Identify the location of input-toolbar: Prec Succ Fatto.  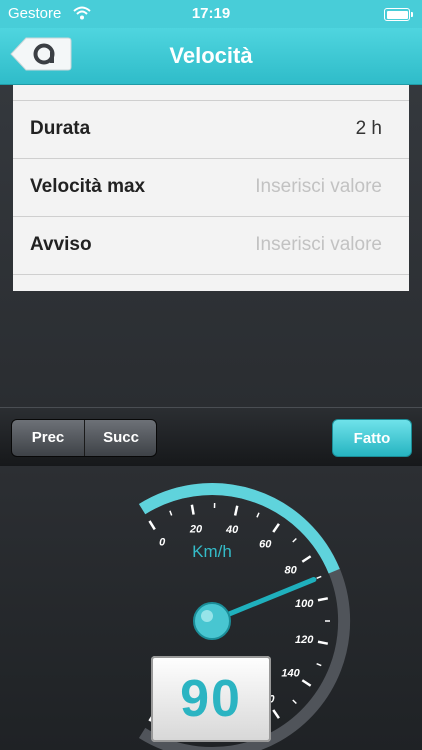
(211, 437).